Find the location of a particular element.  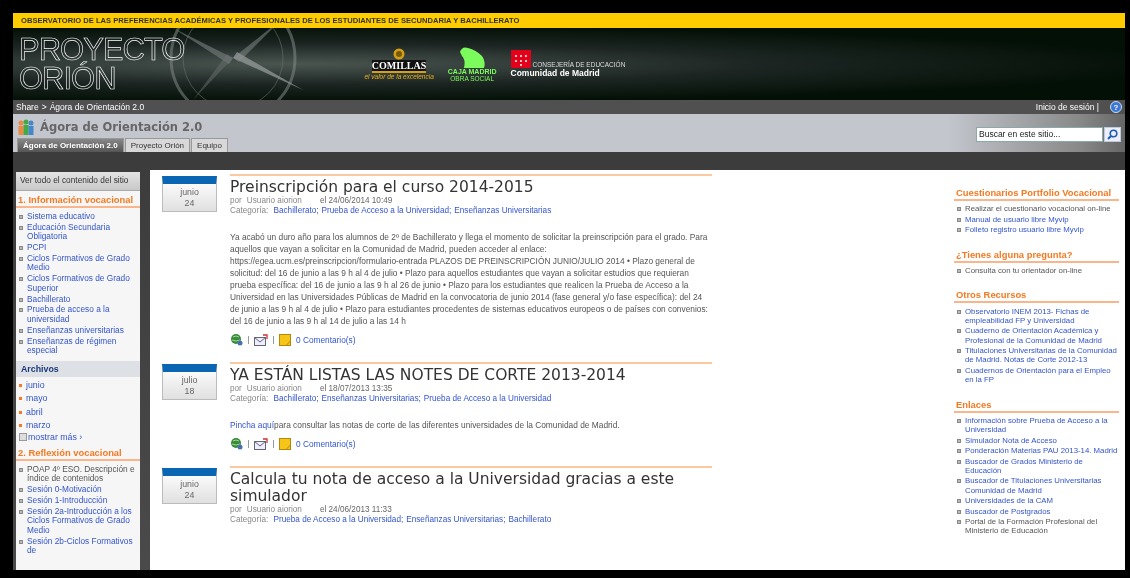

section-heading: ¿Tienes alguna pregunta? is located at coordinates (1036, 254).